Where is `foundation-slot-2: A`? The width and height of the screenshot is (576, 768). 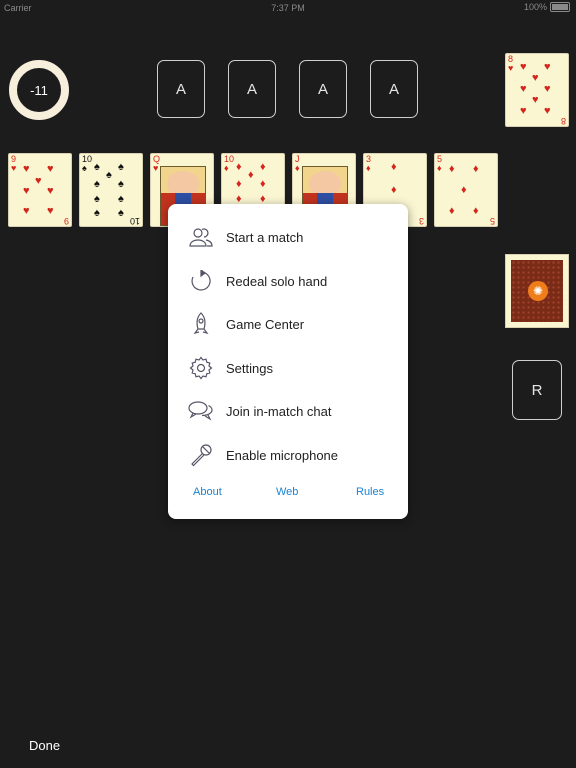
foundation-slot-2: A is located at coordinates (252, 89).